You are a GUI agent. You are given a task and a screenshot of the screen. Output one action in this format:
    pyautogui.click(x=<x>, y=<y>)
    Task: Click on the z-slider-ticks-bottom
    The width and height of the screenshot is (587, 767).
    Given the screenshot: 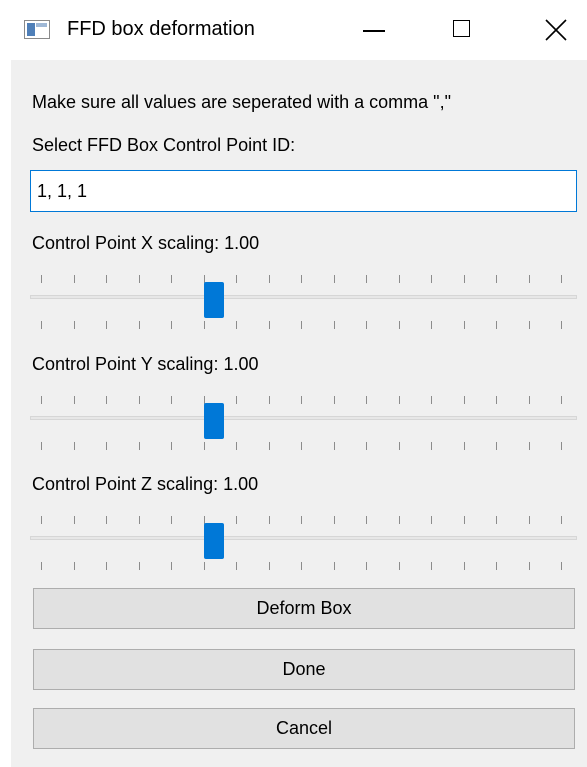 What is the action you would take?
    pyautogui.click(x=301, y=566)
    